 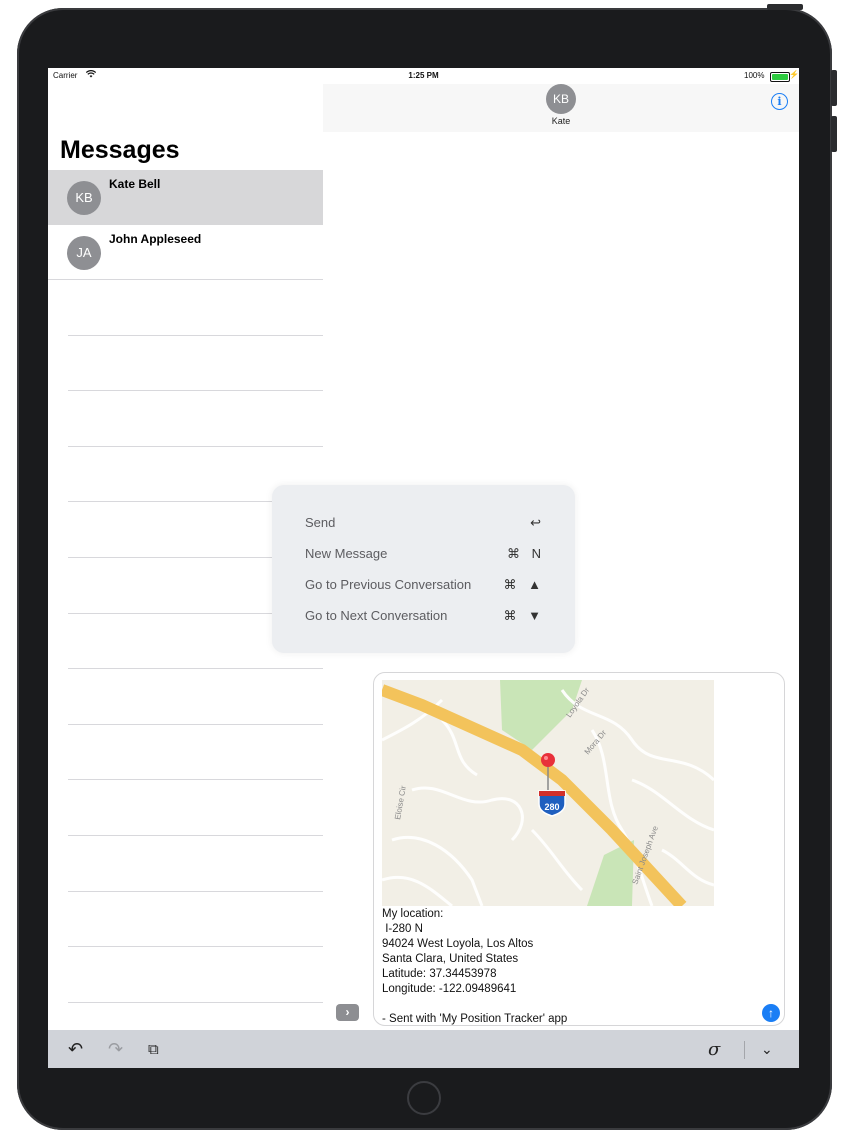 What do you see at coordinates (84, 198) in the screenshot?
I see `avatar: KB` at bounding box center [84, 198].